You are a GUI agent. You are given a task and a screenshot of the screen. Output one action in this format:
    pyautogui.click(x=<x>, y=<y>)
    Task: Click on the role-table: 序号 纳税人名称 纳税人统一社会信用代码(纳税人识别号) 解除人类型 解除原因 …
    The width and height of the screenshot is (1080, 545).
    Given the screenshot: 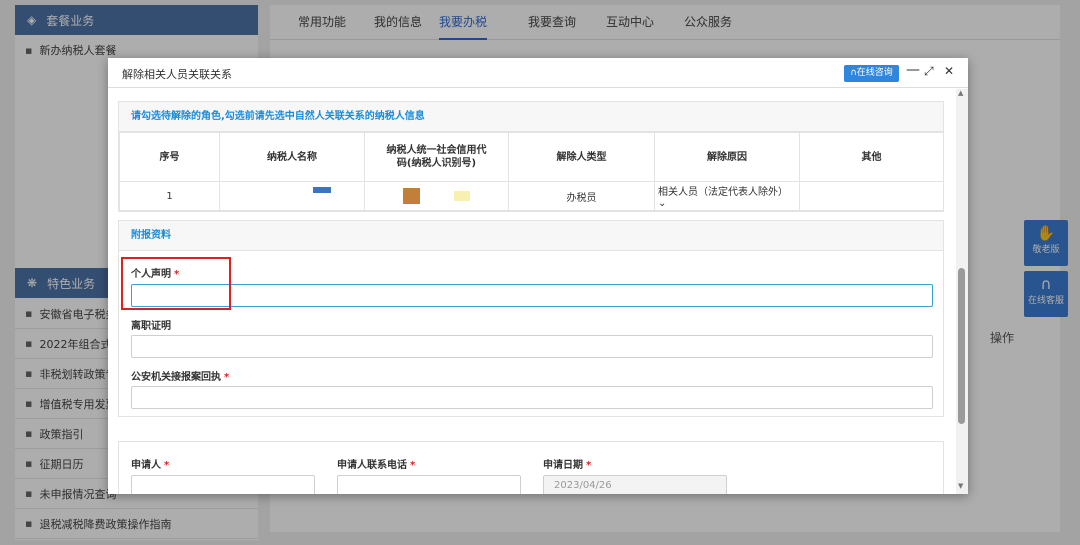 What is the action you would take?
    pyautogui.click(x=531, y=171)
    